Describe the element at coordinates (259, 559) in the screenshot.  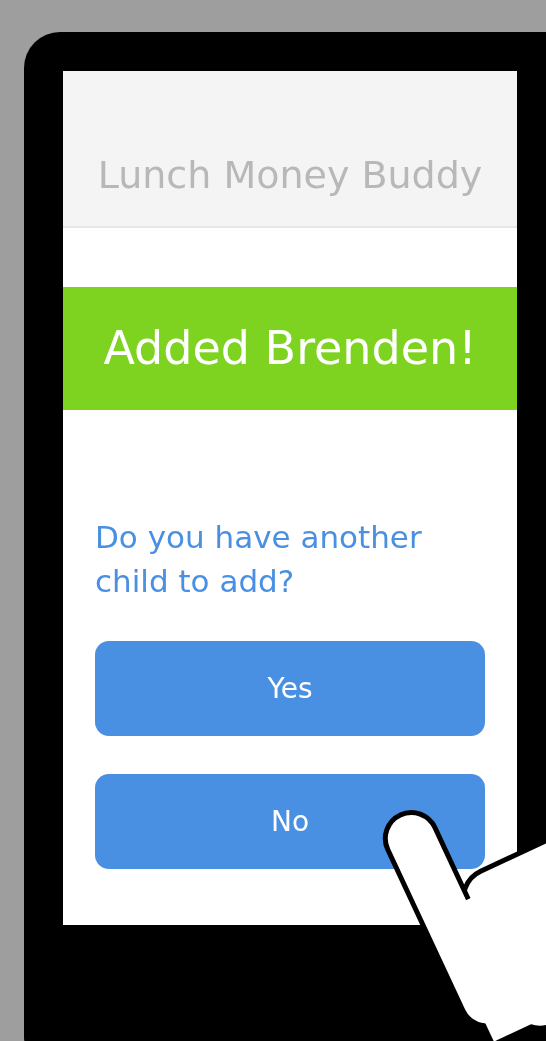
I see `question-text: Do you have another child to add?` at that location.